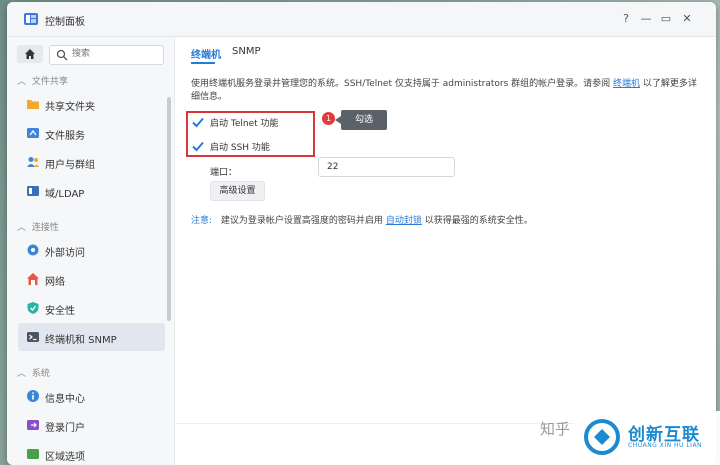 This screenshot has height=465, width=720. Describe the element at coordinates (169, 209) in the screenshot. I see `sidebar-scrollbar` at that location.